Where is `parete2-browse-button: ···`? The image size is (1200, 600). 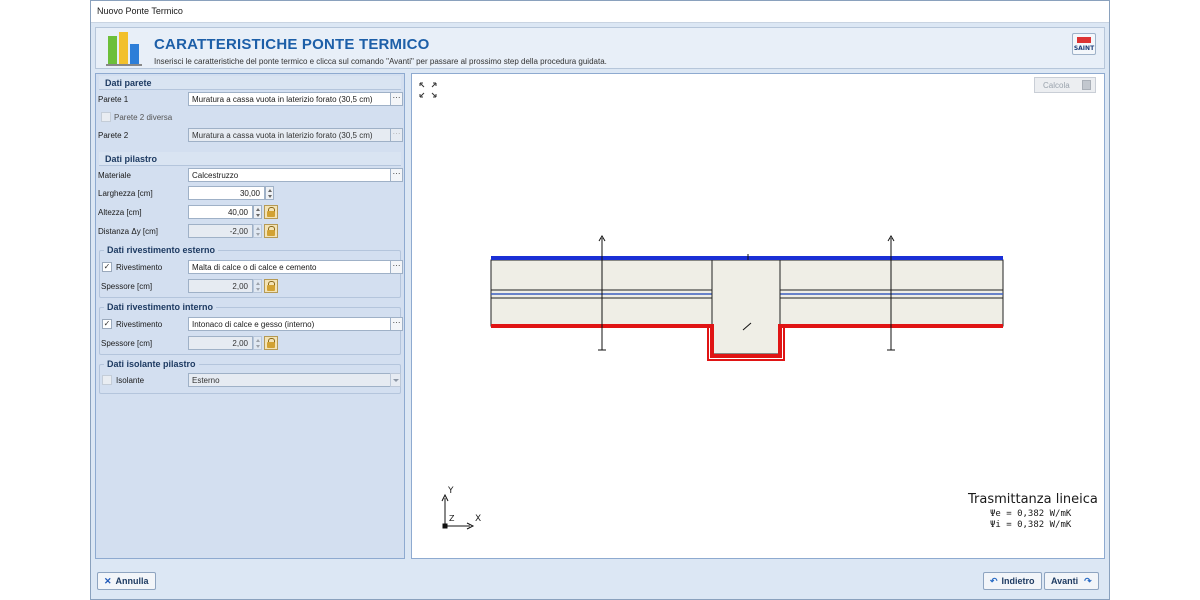 parete2-browse-button: ··· is located at coordinates (396, 135).